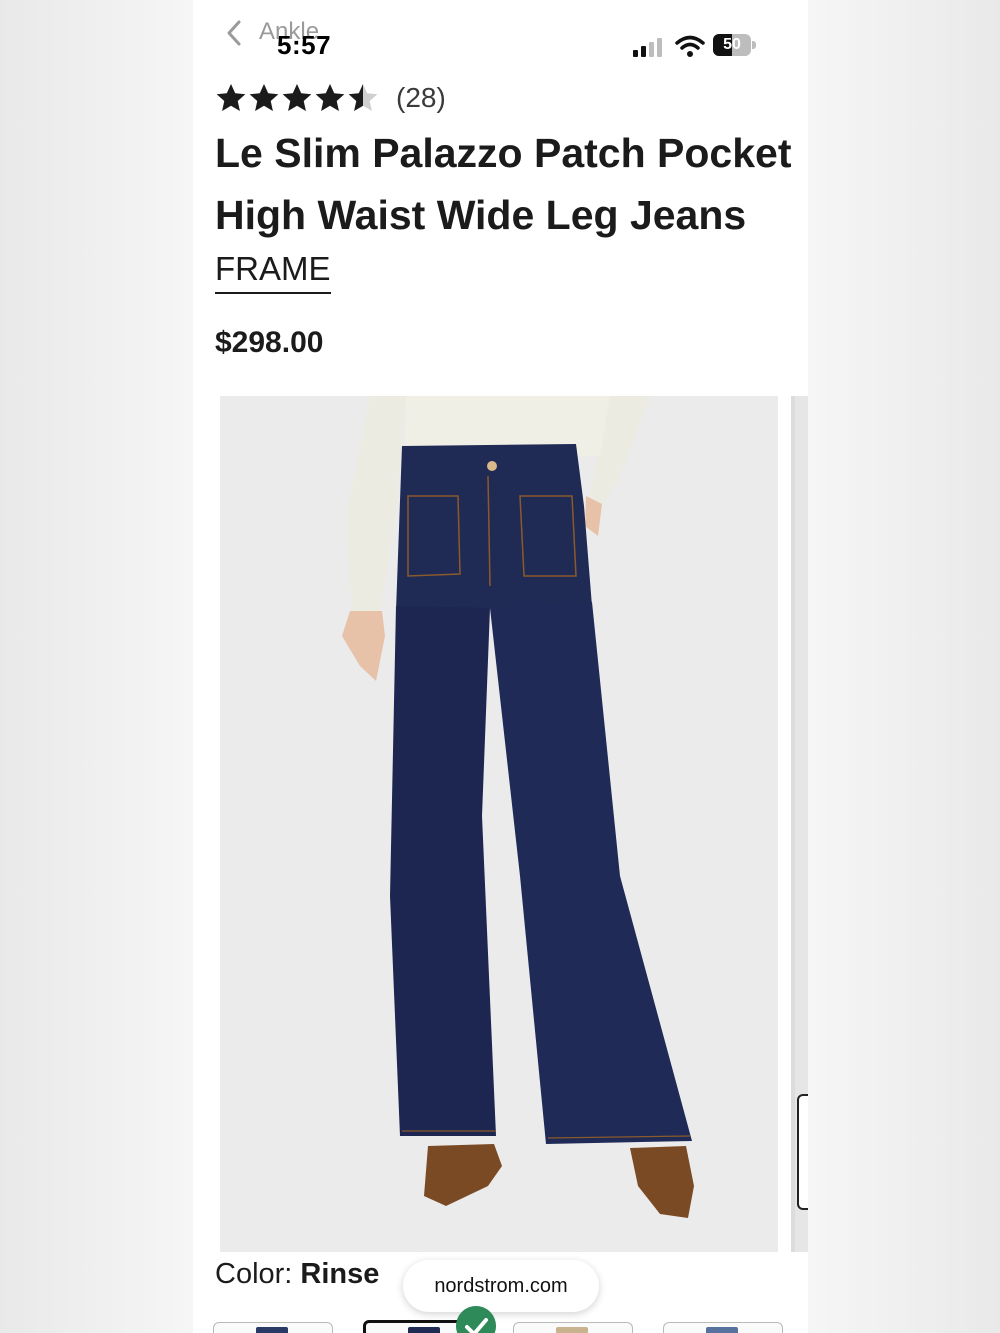 The image size is (1000, 1333). I want to click on image-zoom-handle, so click(802, 1152).